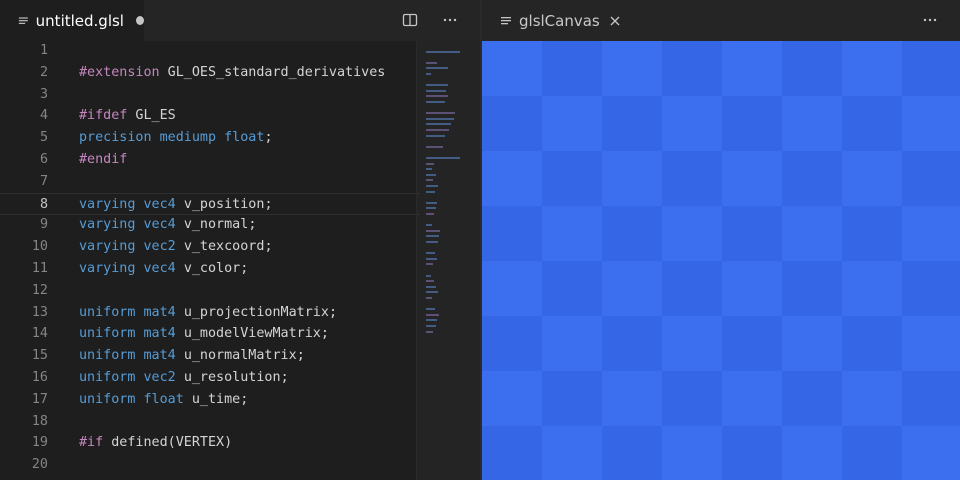 The height and width of the screenshot is (480, 960). Describe the element at coordinates (39, 421) in the screenshot. I see `line-number: 18` at that location.